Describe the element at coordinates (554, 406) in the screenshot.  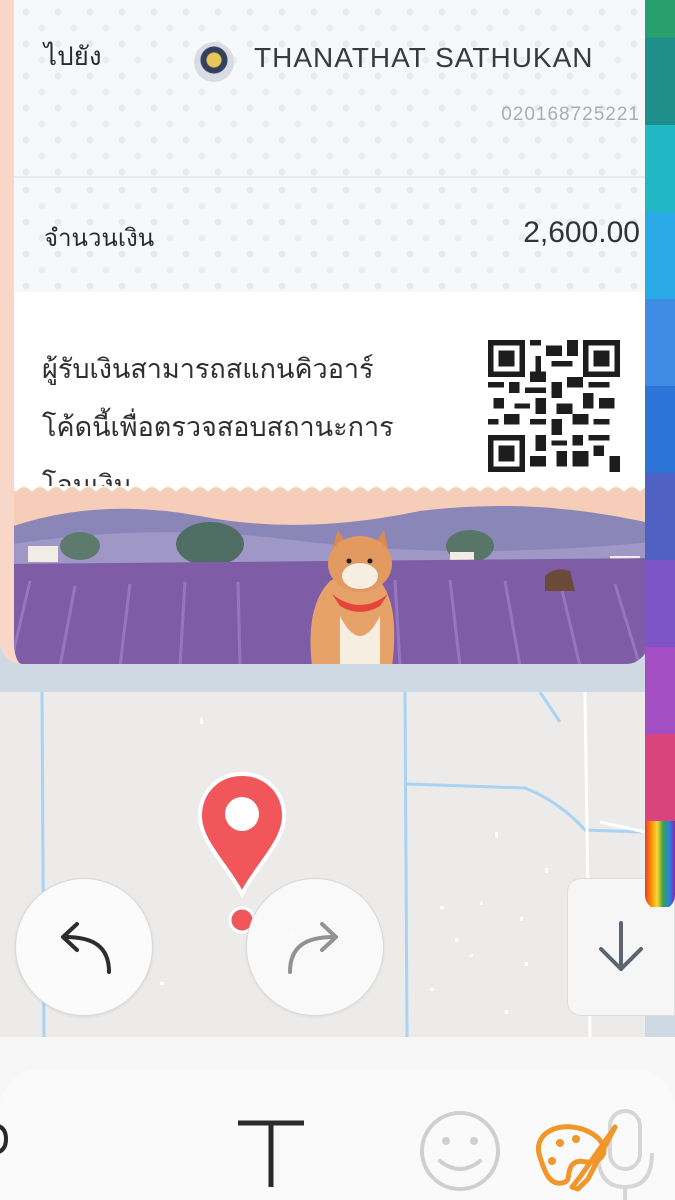
I see `qr-code` at that location.